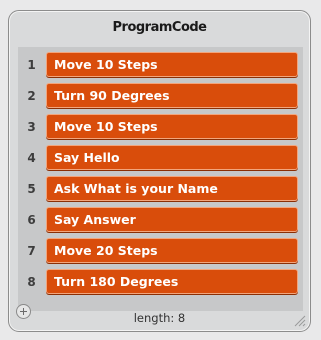 The width and height of the screenshot is (321, 340). Describe the element at coordinates (299, 320) in the screenshot. I see `resize-grip-icon` at that location.